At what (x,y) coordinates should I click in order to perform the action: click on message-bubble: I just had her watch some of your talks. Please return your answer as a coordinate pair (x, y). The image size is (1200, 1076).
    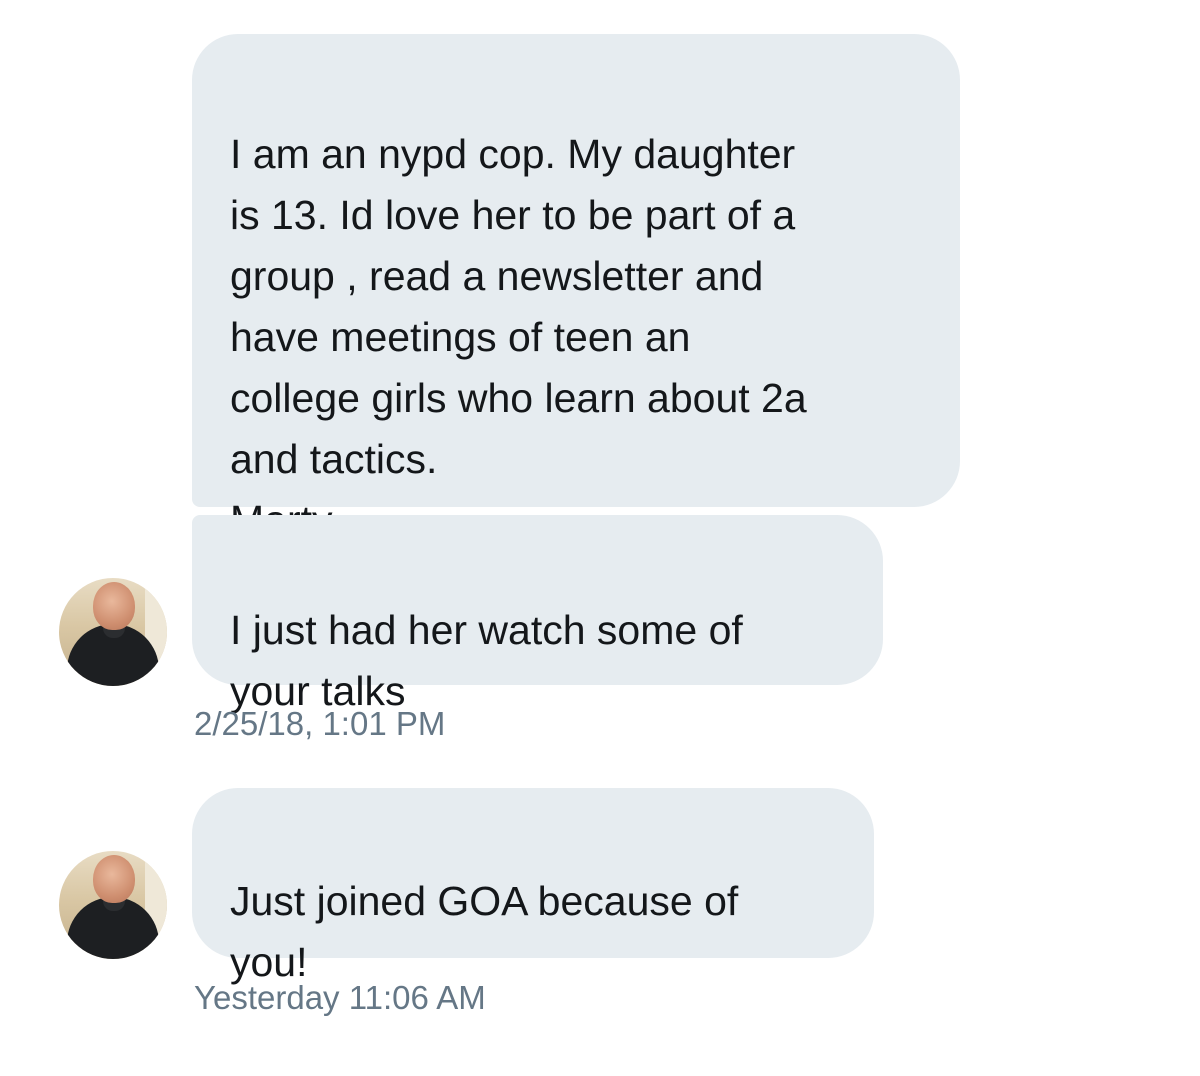
    Looking at the image, I should click on (537, 614).